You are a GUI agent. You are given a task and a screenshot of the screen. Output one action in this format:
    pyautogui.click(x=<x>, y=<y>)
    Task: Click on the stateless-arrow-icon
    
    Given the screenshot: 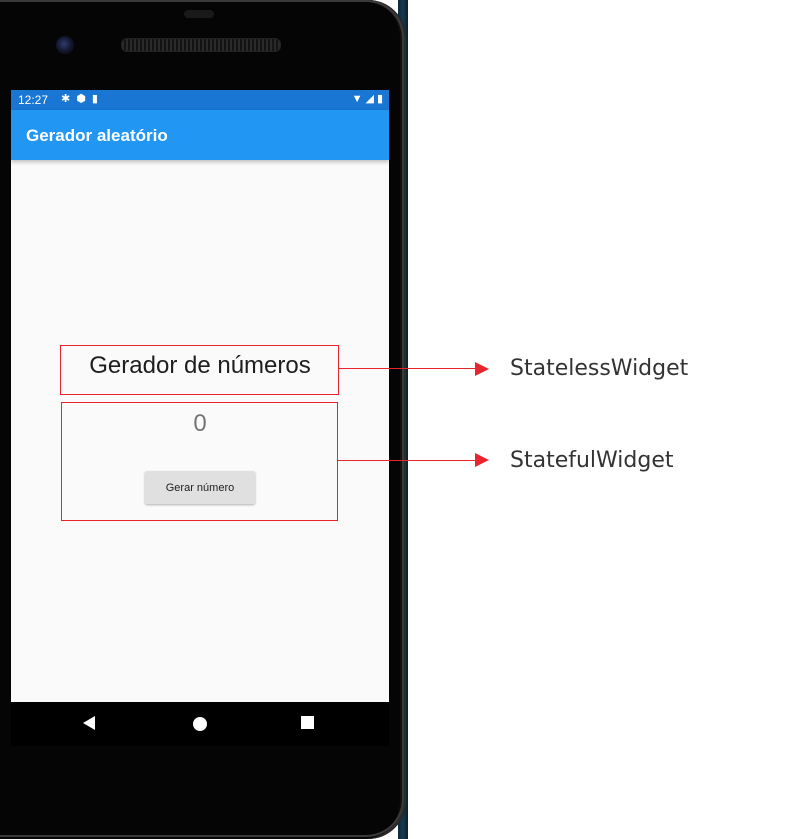 What is the action you would take?
    pyautogui.click(x=482, y=369)
    